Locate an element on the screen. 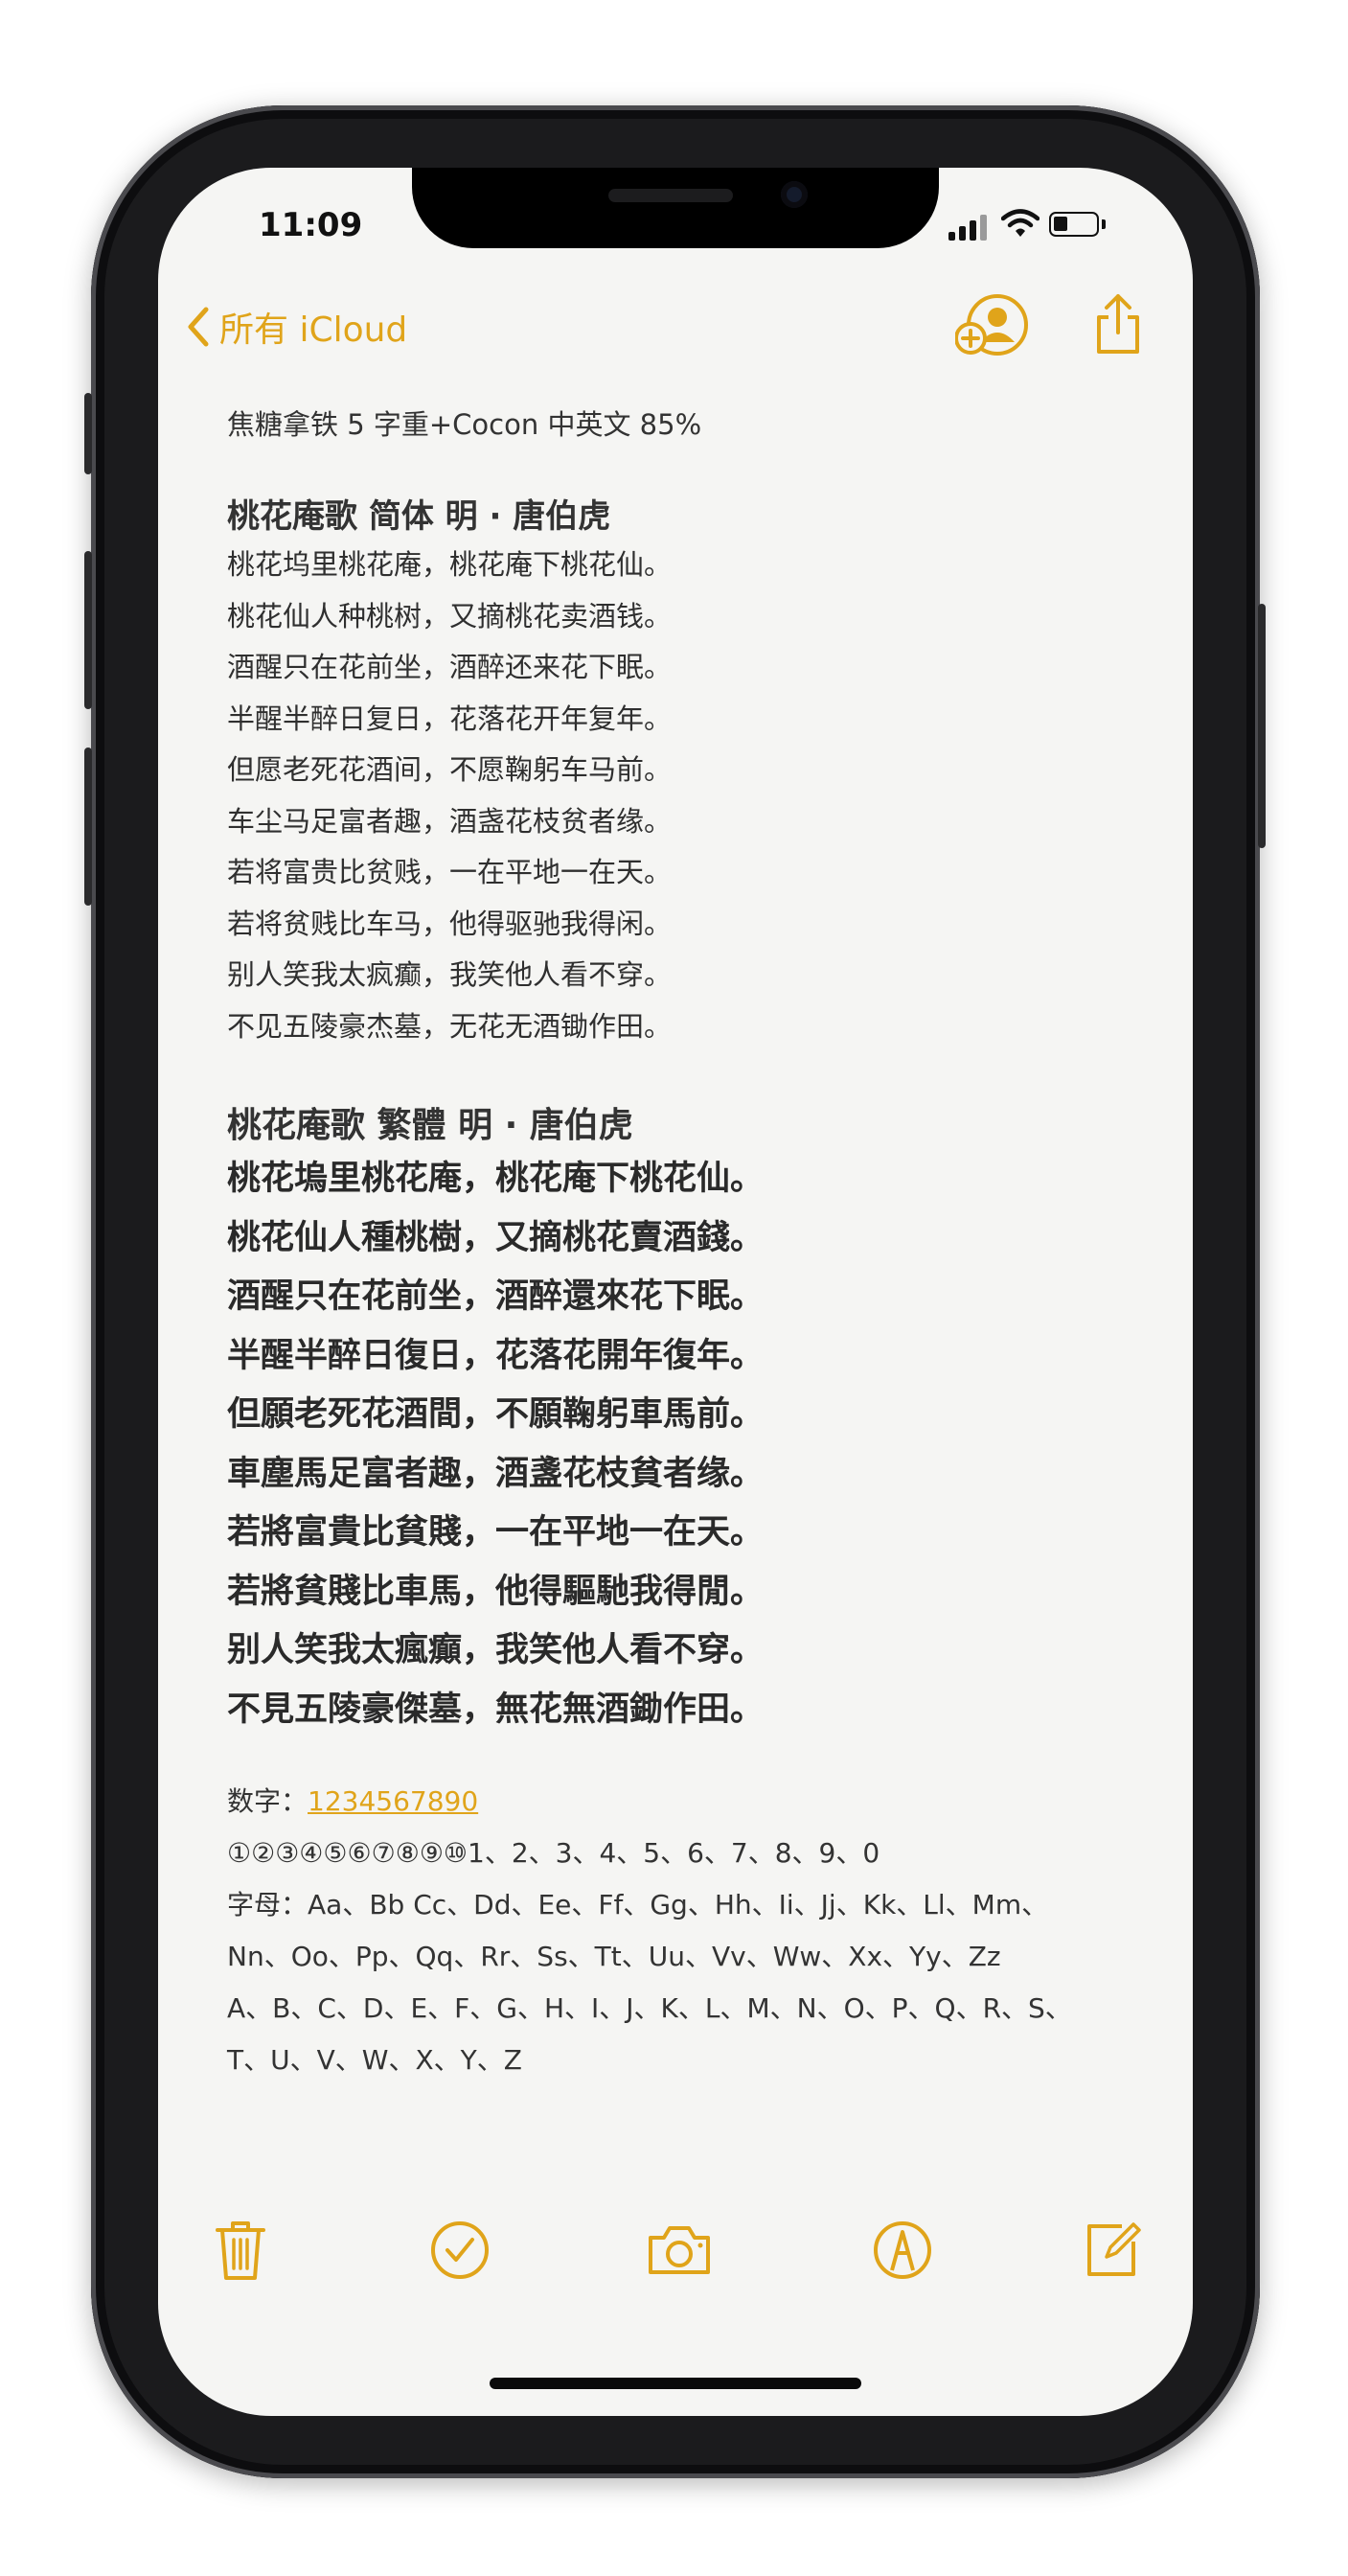 The height and width of the screenshot is (2576, 1348). checkmark-circle-icon is located at coordinates (460, 2250).